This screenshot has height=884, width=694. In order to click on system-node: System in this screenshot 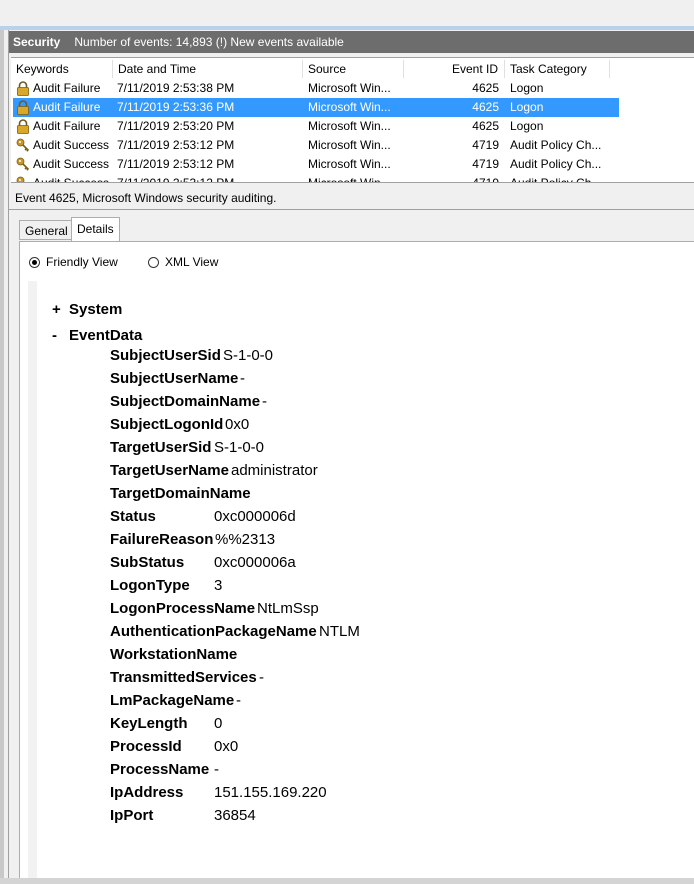, I will do `click(95, 309)`.